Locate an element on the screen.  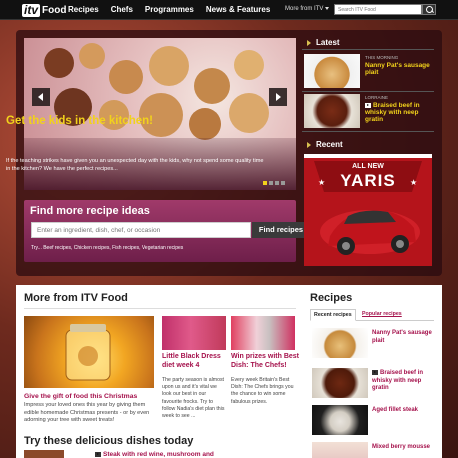
carousel-pagination is located at coordinates (274, 183).